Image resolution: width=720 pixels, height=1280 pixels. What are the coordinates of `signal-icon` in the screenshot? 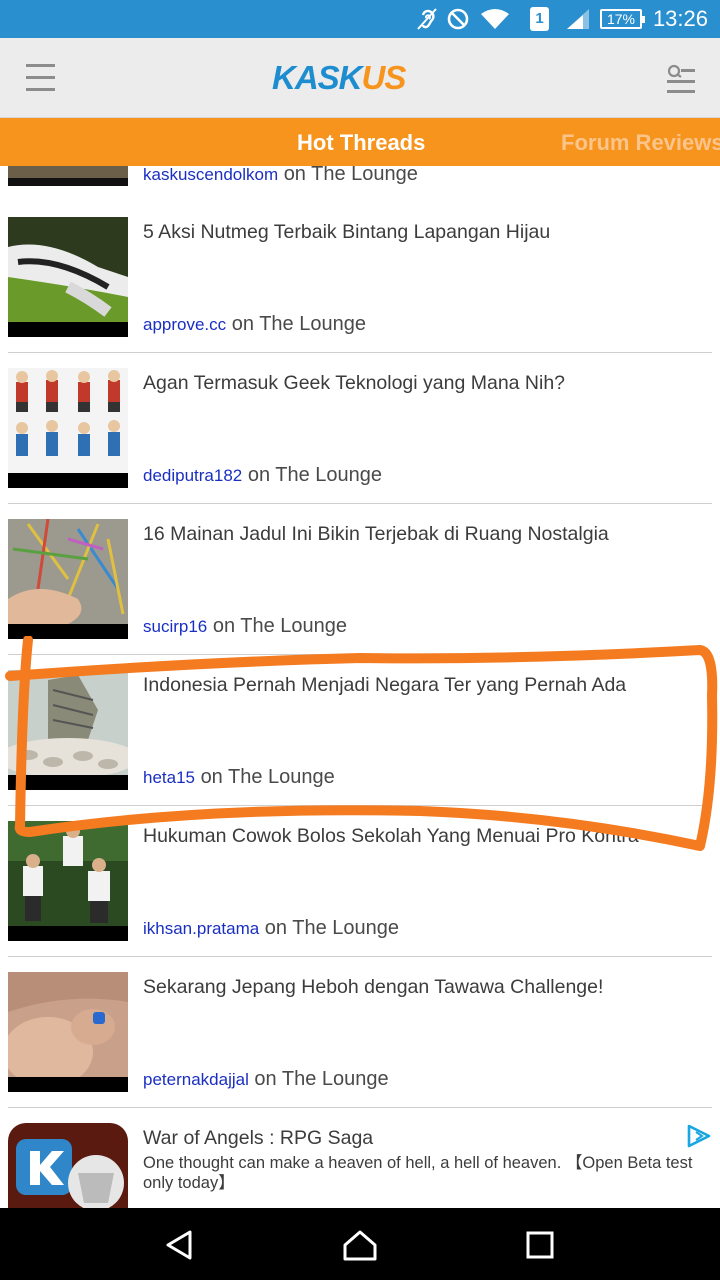 It's located at (578, 19).